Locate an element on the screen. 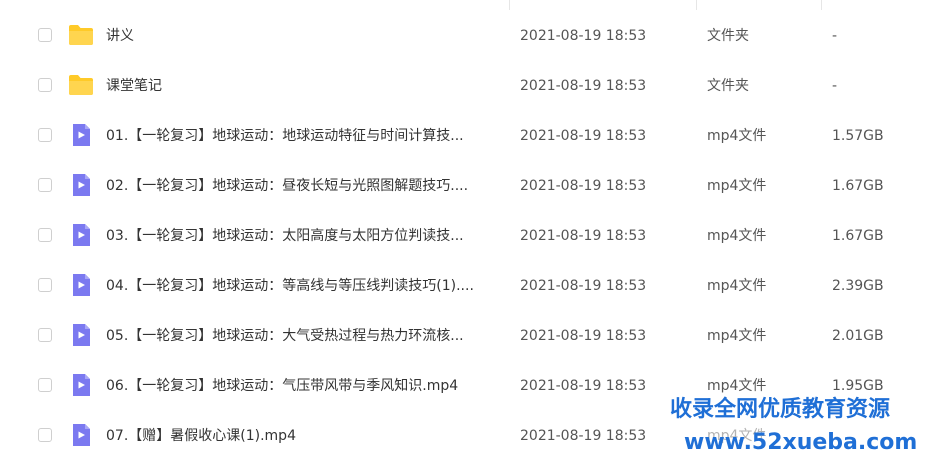 Image resolution: width=932 pixels, height=466 pixels. watermark-url: www.52xueba.com is located at coordinates (801, 442).